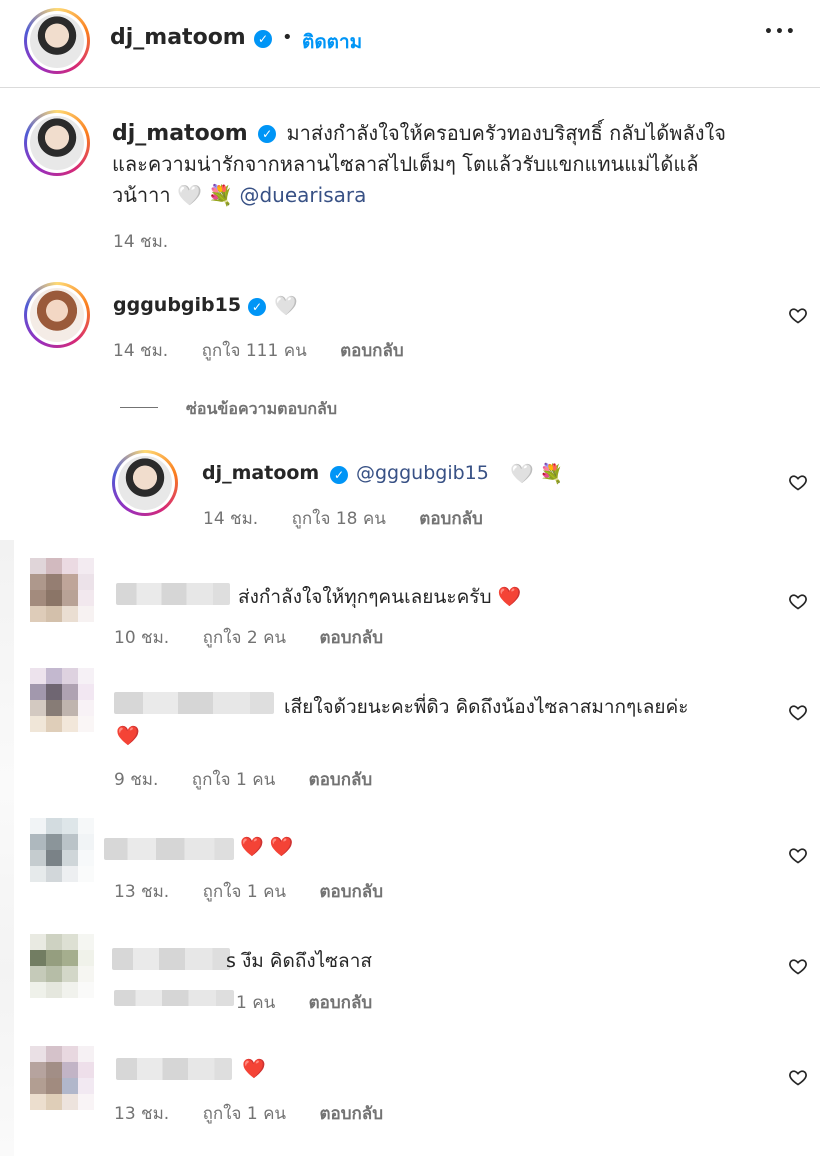 The image size is (820, 1156). Describe the element at coordinates (255, 1003) in the screenshot. I see `comment-likes: 1 คน` at that location.